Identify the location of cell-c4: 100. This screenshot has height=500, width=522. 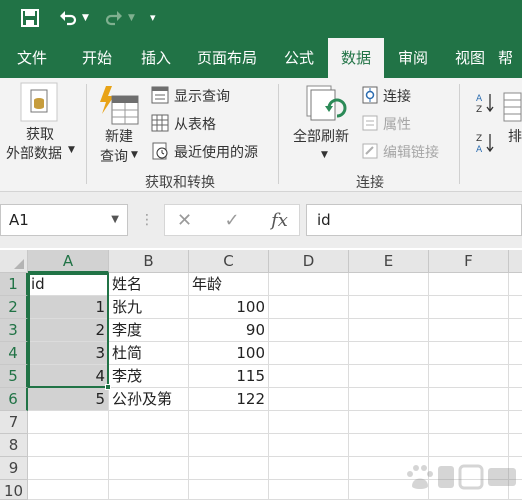
(229, 353).